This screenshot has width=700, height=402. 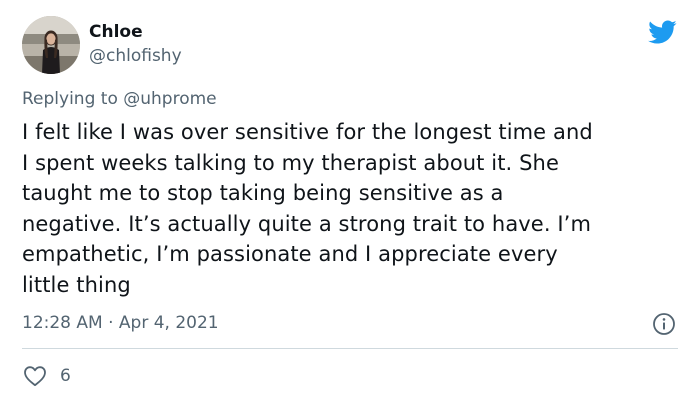 What do you see at coordinates (116, 32) in the screenshot?
I see `display-name: Chloe` at bounding box center [116, 32].